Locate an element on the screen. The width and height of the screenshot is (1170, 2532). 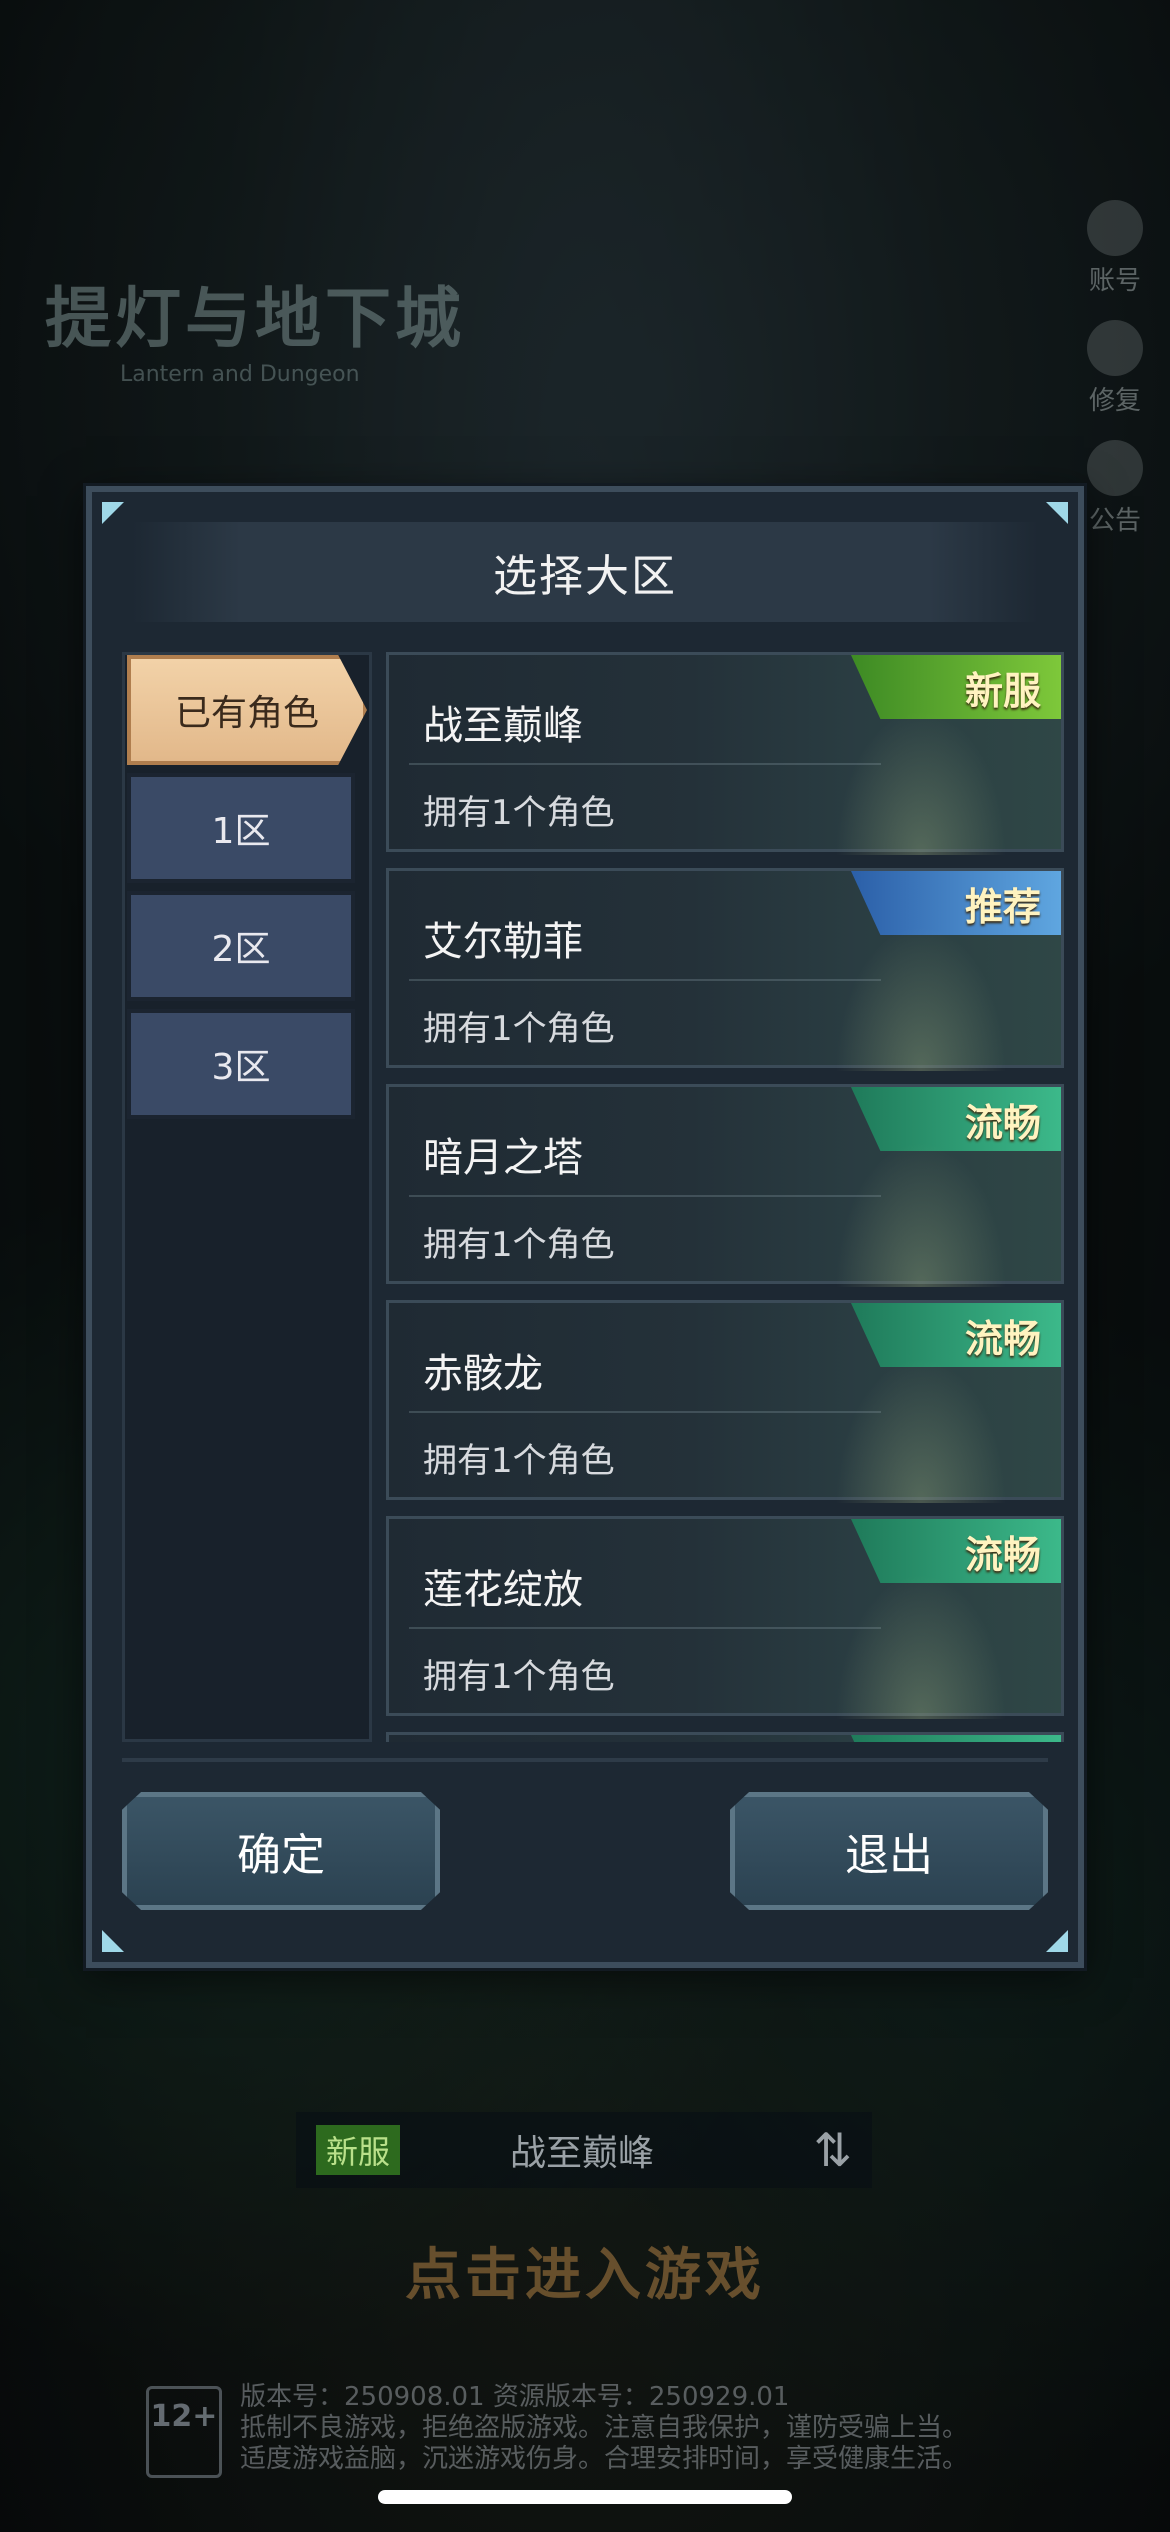
swap-icon: ⇅ is located at coordinates (832, 2150).